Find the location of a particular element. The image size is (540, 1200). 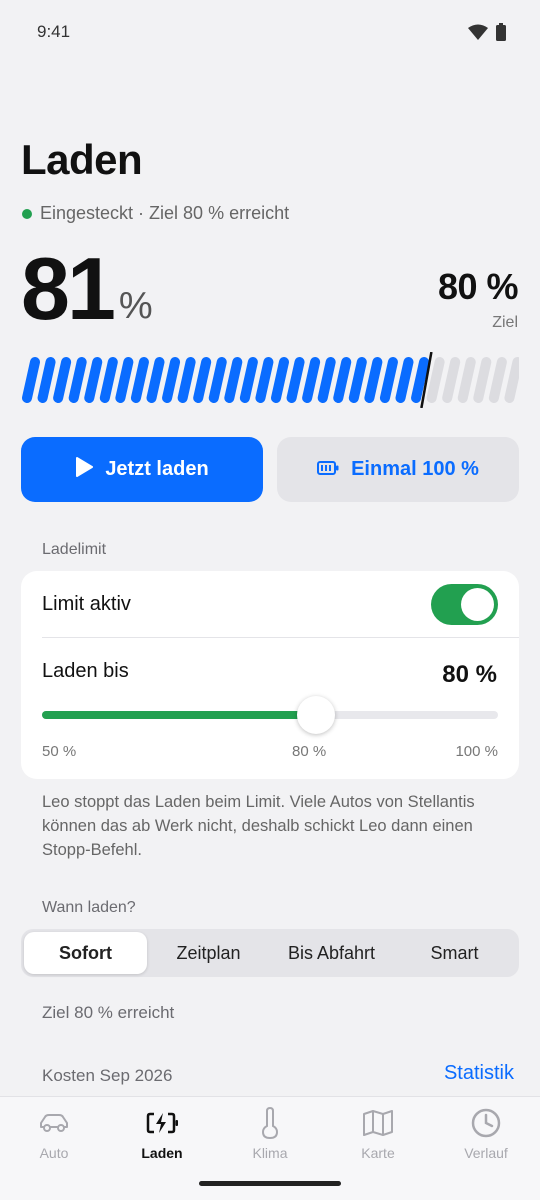

schedule-status: Ziel 80 % erreicht is located at coordinates (108, 1012).